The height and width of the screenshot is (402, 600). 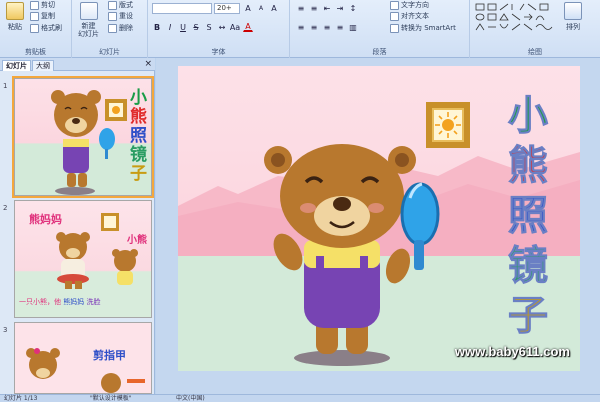 I want to click on close-panel-icon: ×, so click(x=148, y=64).